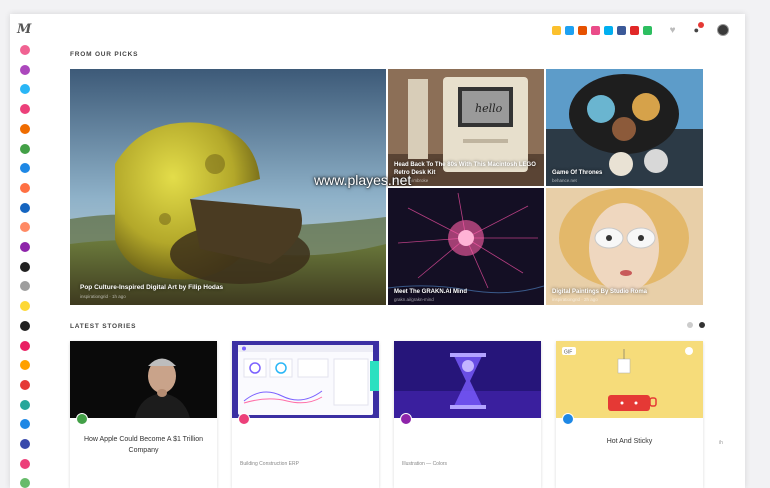 Image resolution: width=770 pixels, height=488 pixels. I want to click on story-meta: Building Construction ERP, so click(269, 464).